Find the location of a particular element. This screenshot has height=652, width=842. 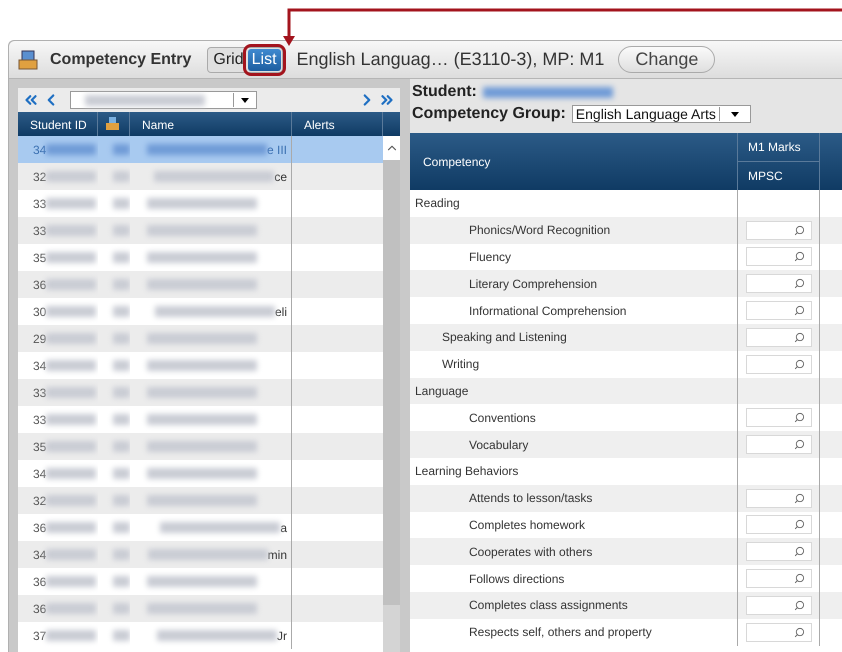

competency-group-label: Competency Group: is located at coordinates (489, 114).